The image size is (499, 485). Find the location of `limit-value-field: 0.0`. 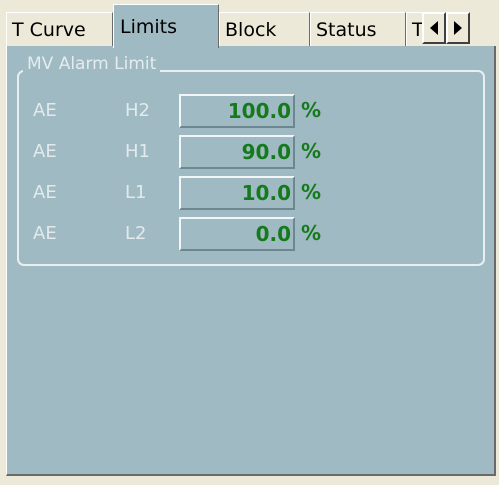

limit-value-field: 0.0 is located at coordinates (237, 234).